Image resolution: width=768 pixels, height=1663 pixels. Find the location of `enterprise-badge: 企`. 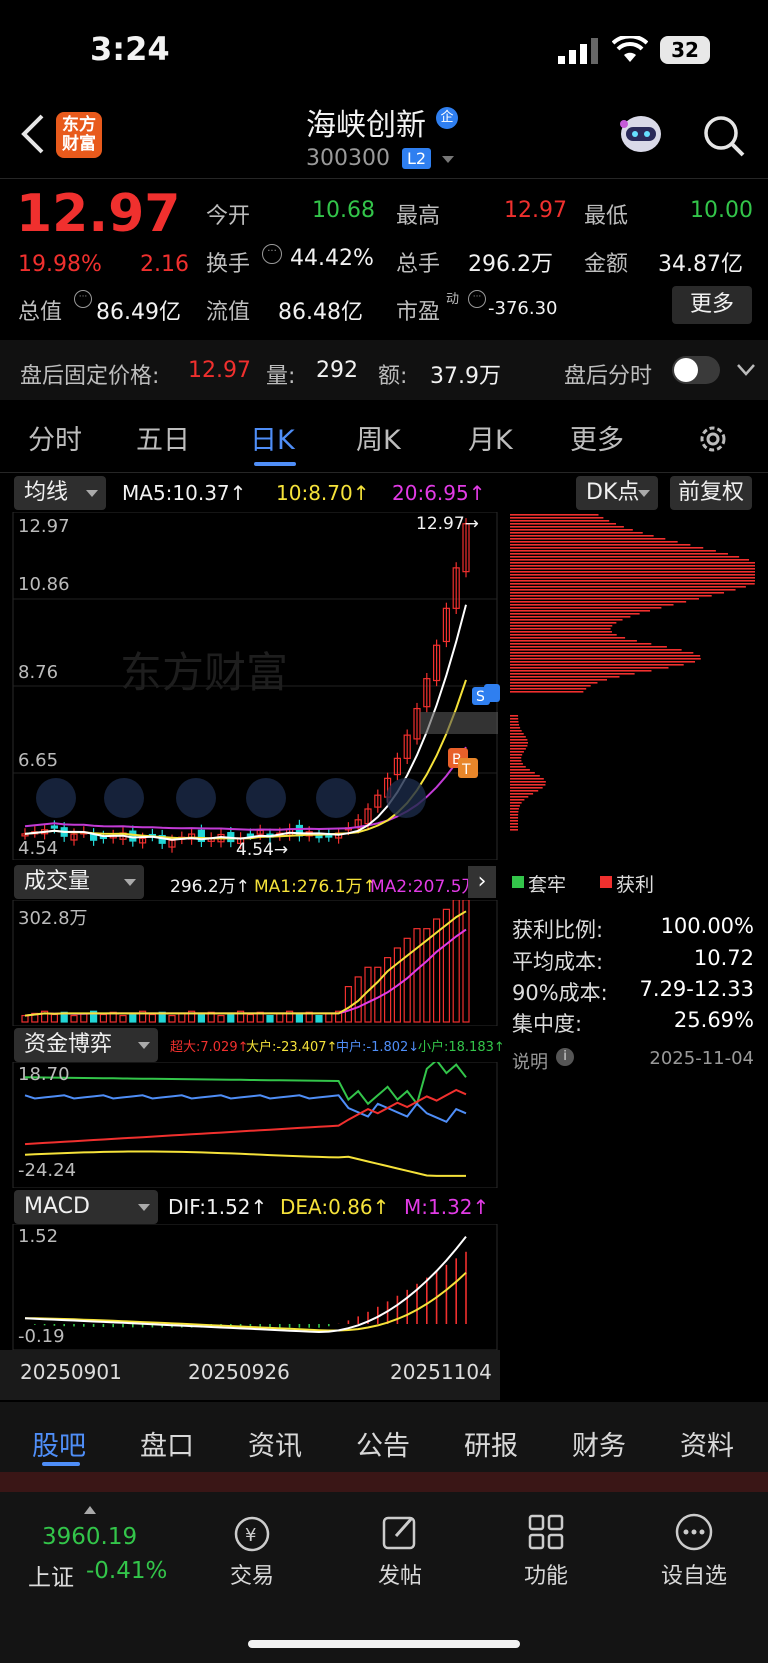

enterprise-badge: 企 is located at coordinates (447, 118).